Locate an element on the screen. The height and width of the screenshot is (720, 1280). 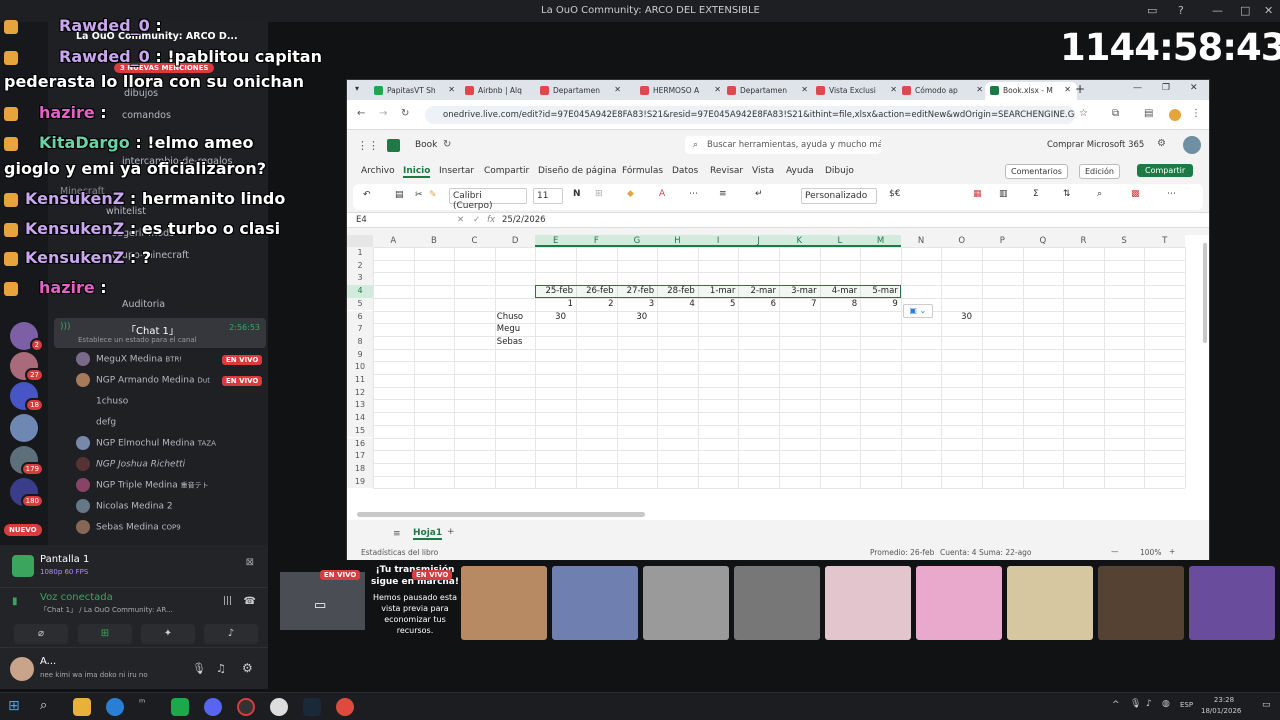
tab-compartir: Compartir is located at coordinates (506, 171).